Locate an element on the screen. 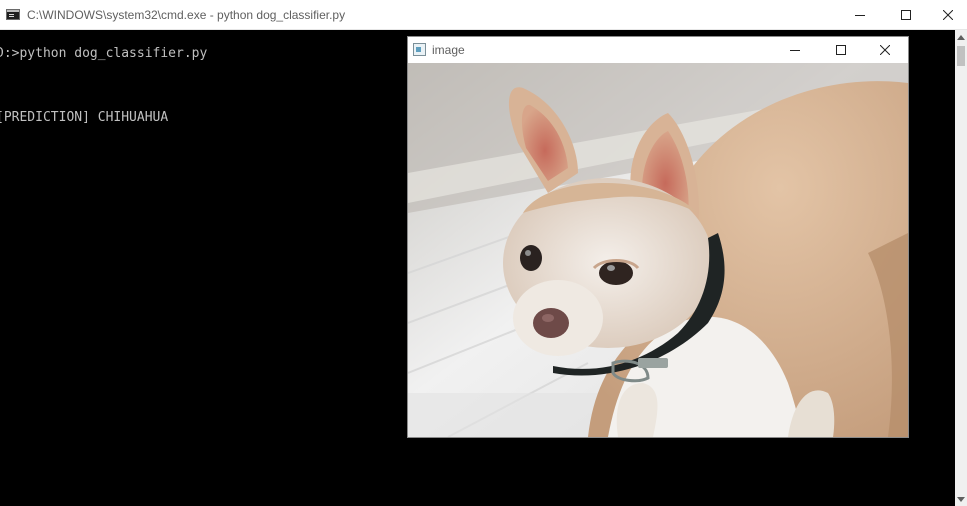  image-window-titlebar: image is located at coordinates (658, 50).